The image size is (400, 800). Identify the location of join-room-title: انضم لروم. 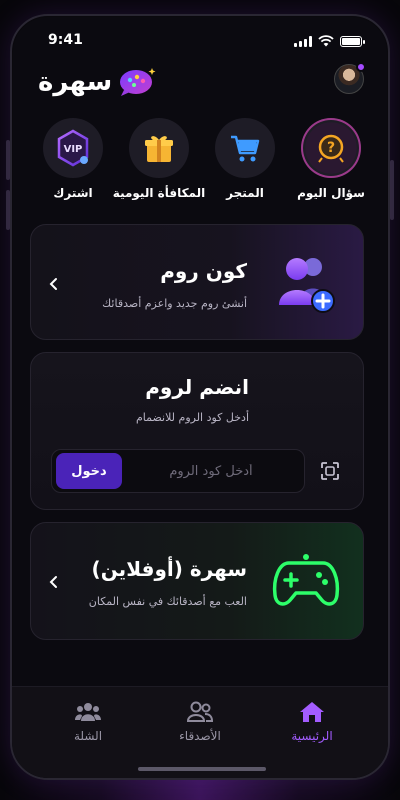
(197, 387).